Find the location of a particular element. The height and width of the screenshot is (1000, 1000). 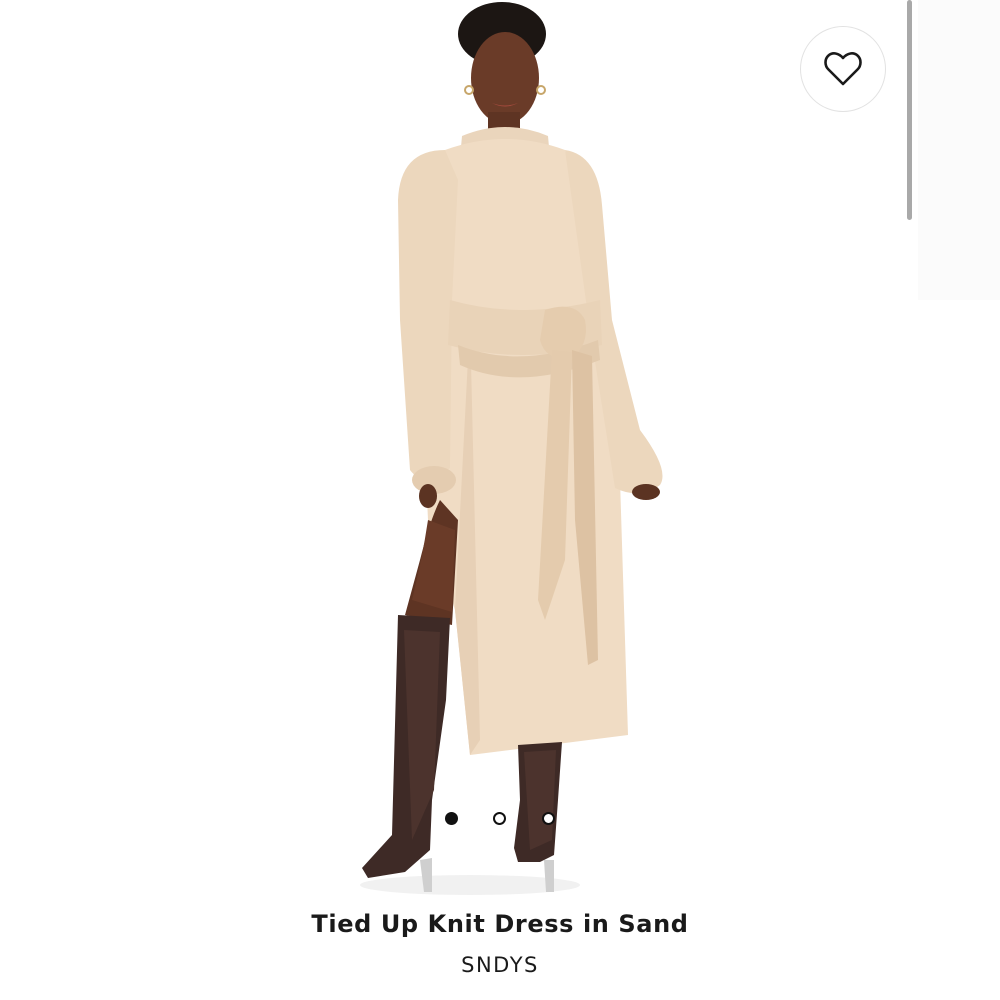

scrollbar is located at coordinates (910, 115).